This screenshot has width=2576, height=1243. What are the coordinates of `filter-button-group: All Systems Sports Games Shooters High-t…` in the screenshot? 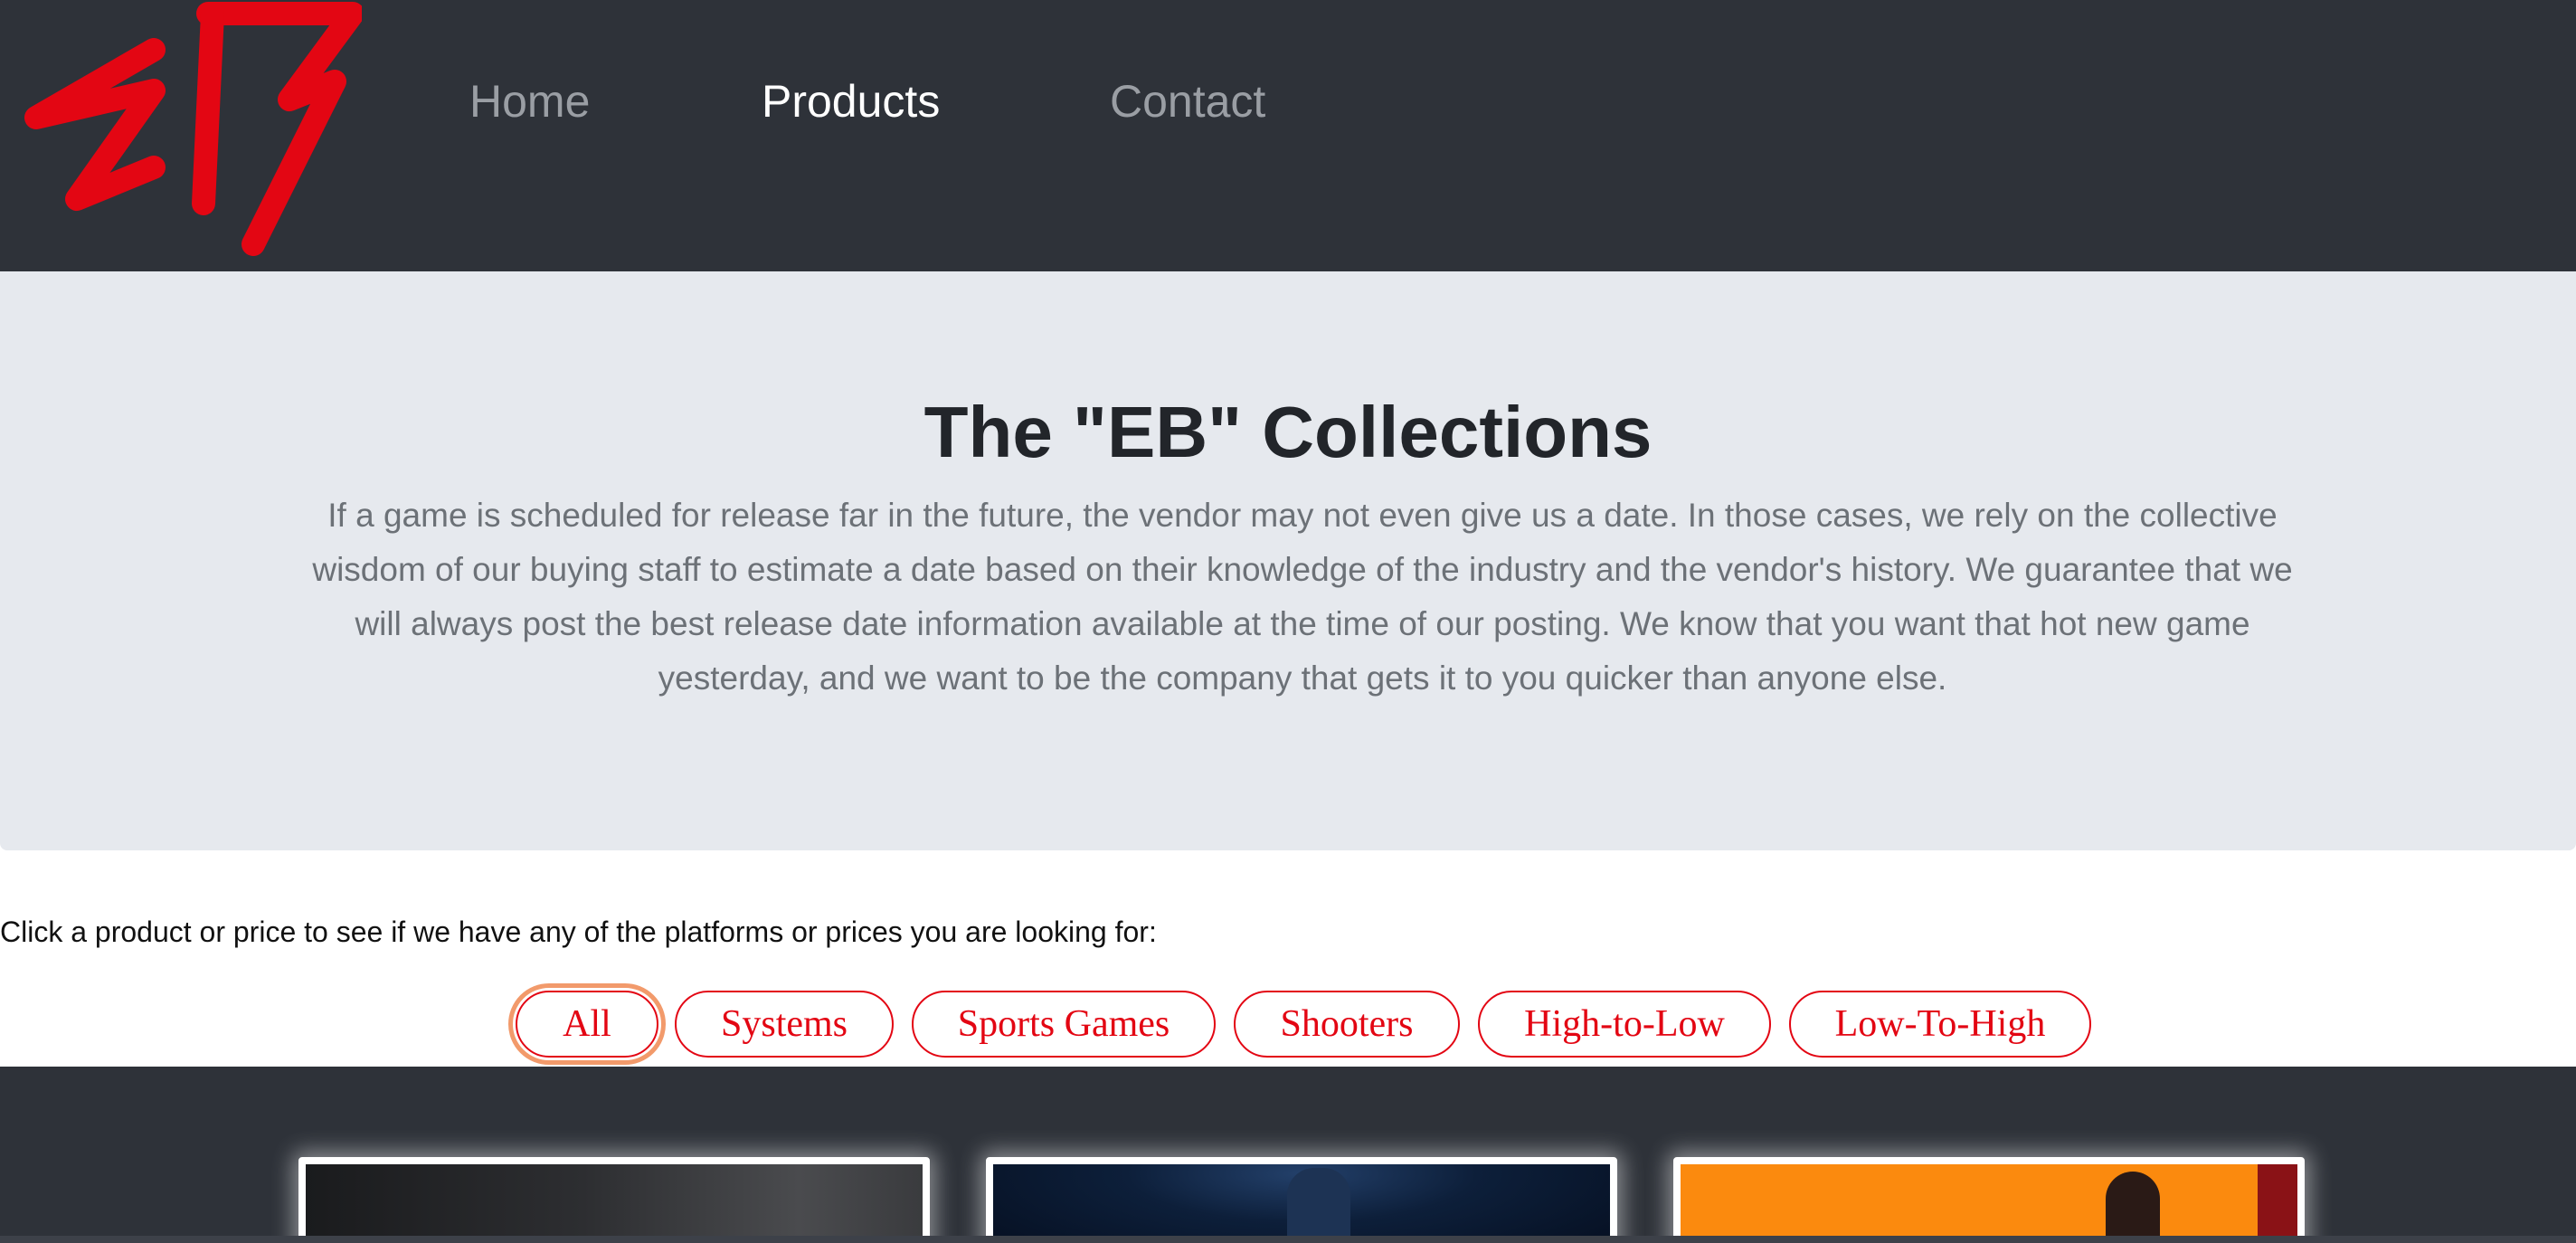 It's located at (1288, 1024).